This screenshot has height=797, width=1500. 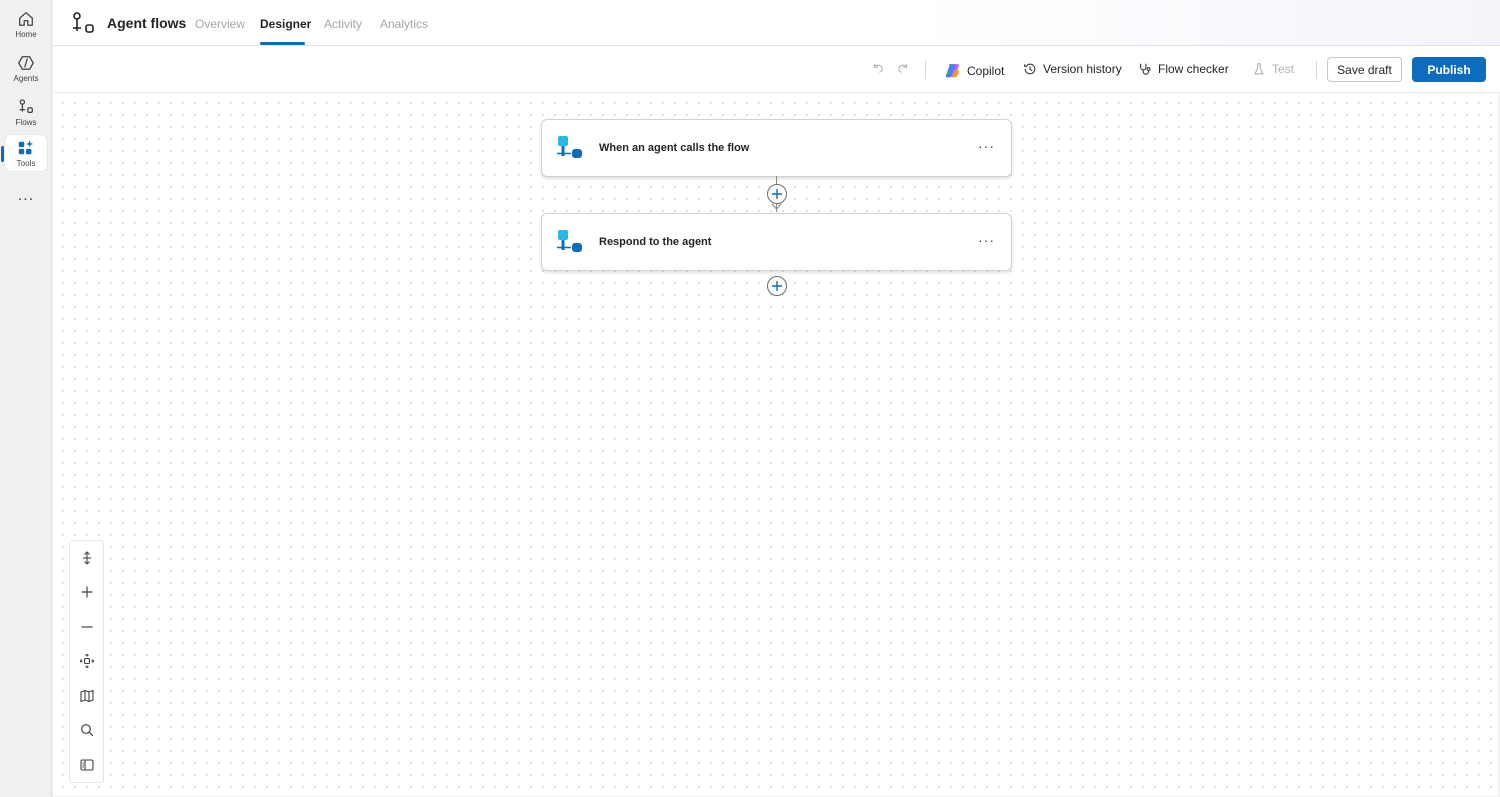 What do you see at coordinates (1030, 69) in the screenshot?
I see `history-icon` at bounding box center [1030, 69].